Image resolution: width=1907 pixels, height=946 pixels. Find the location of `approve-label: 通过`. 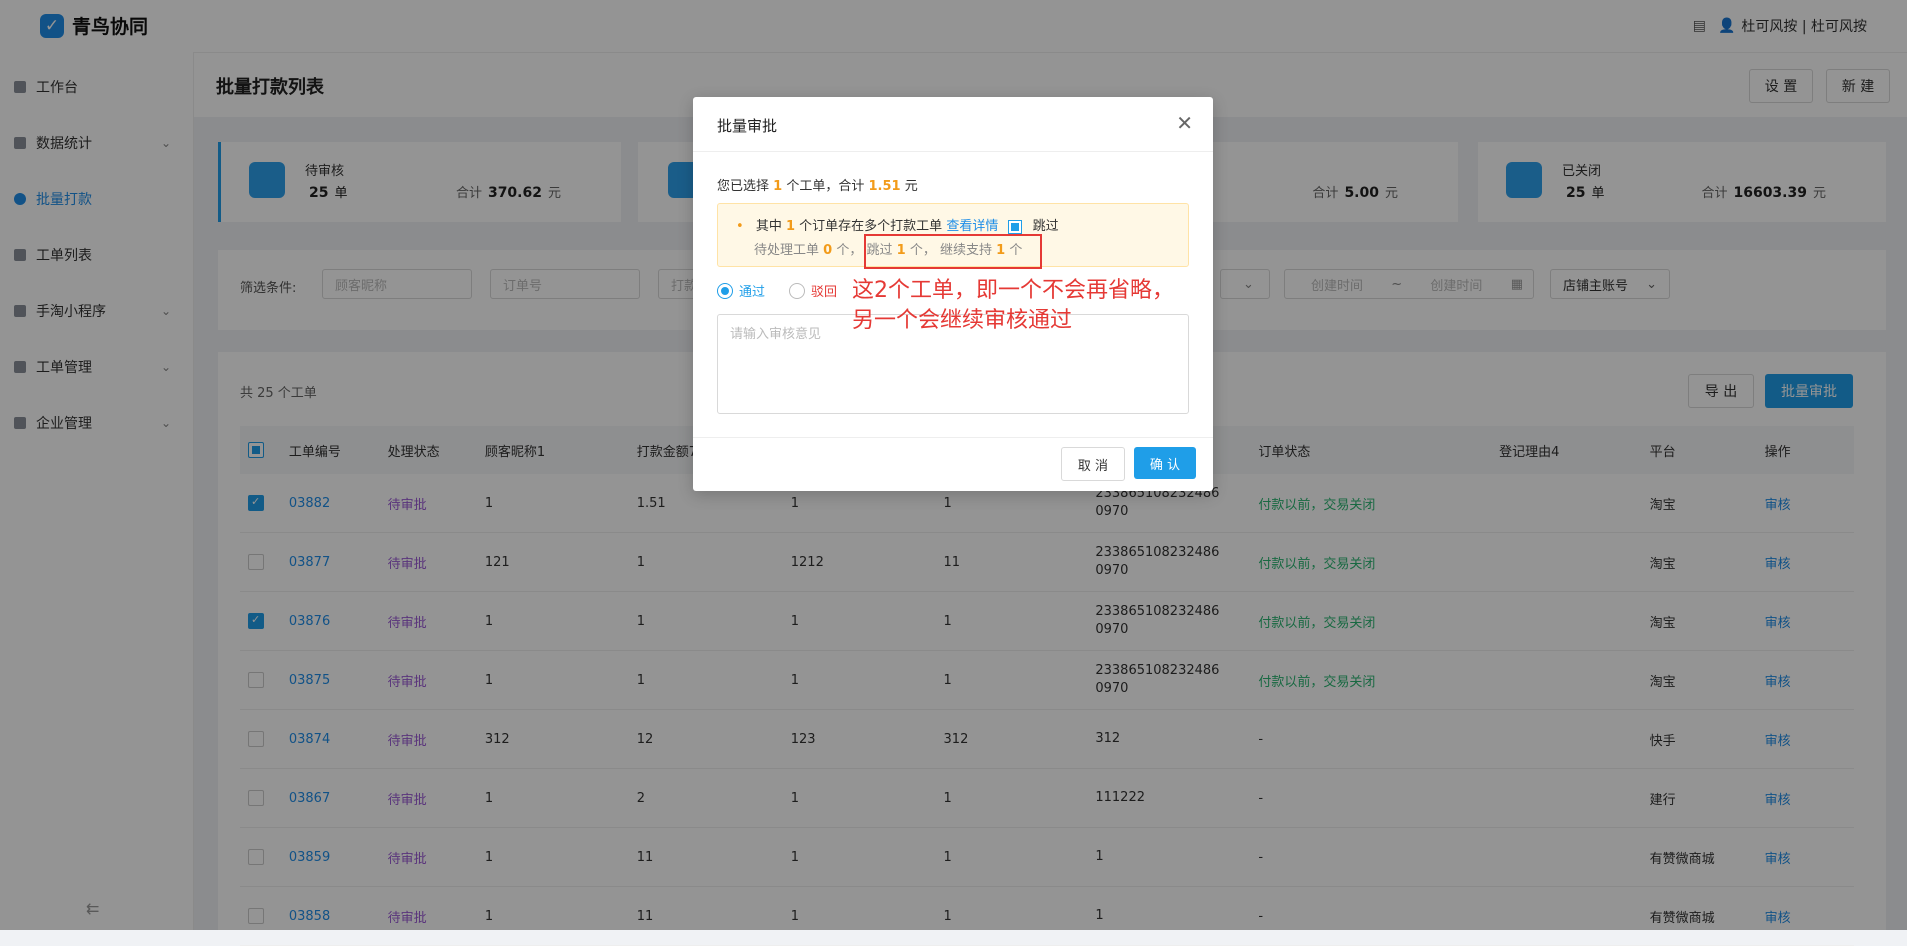

approve-label: 通过 is located at coordinates (752, 290).